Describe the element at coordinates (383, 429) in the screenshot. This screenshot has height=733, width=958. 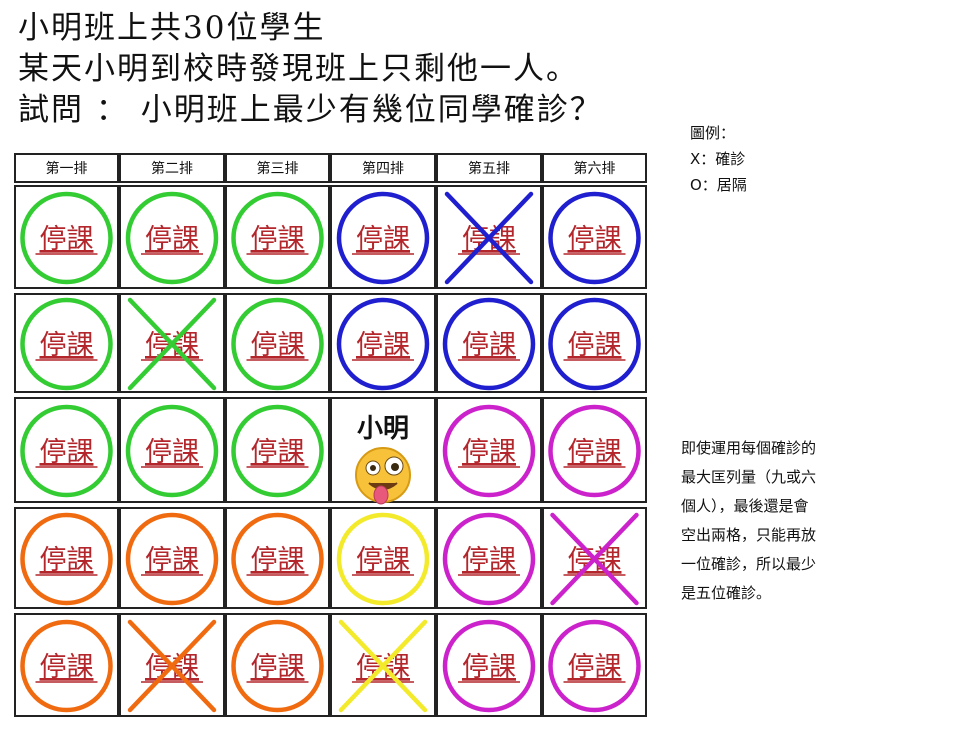
I see `xiaoming-label: 小明` at that location.